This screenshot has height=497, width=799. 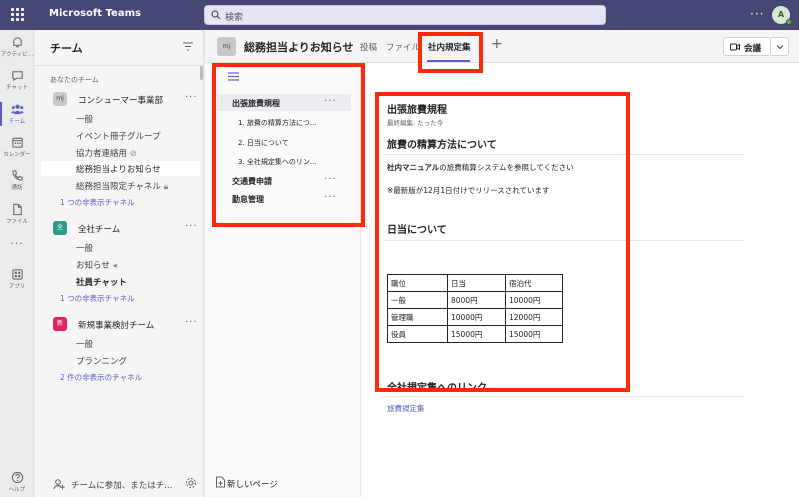 What do you see at coordinates (405, 15) in the screenshot?
I see `search-box: 検索` at bounding box center [405, 15].